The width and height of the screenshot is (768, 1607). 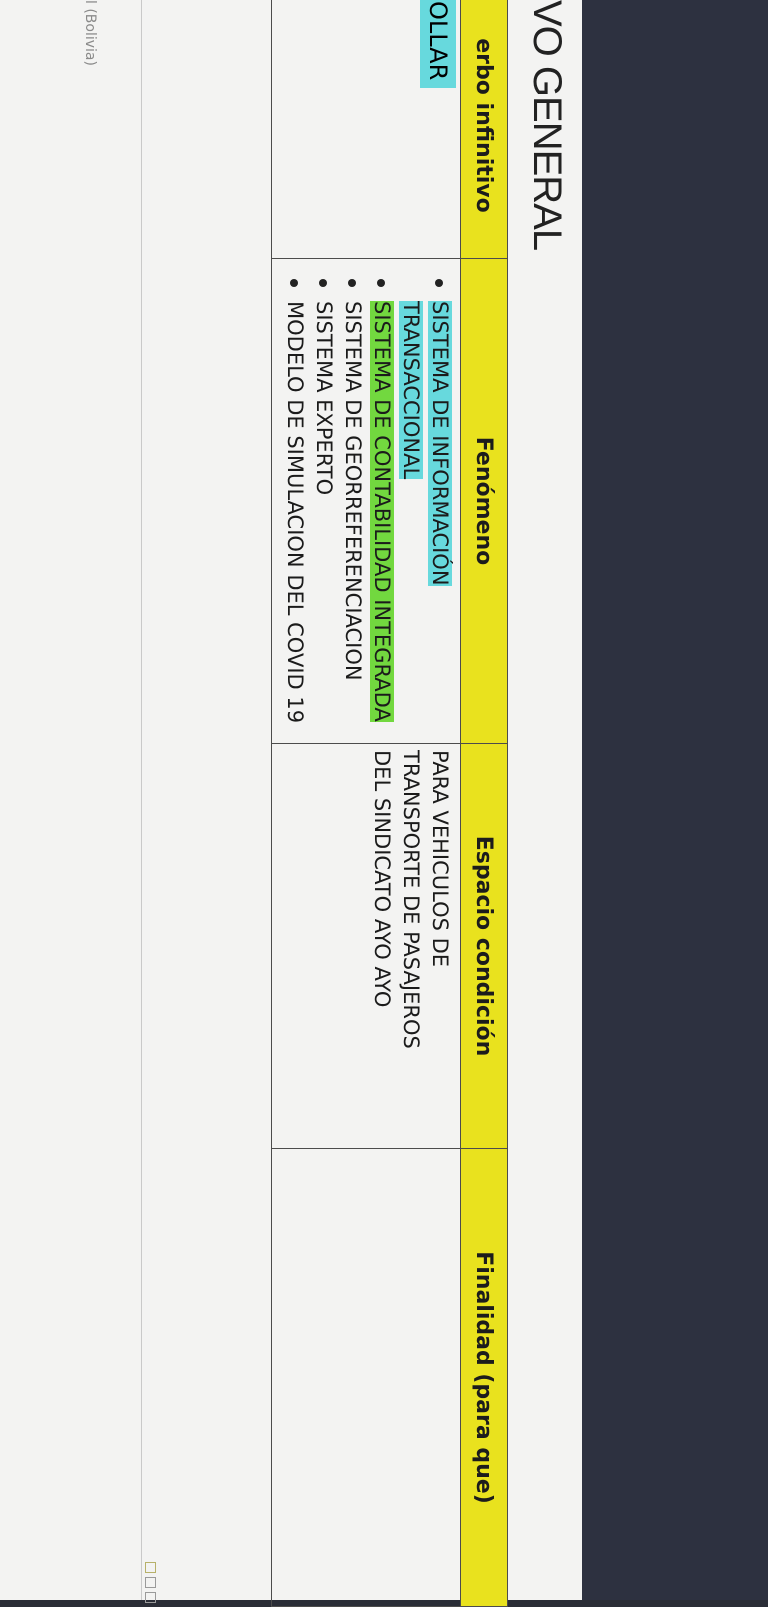 What do you see at coordinates (366, 1377) in the screenshot?
I see `cell-finalidad` at bounding box center [366, 1377].